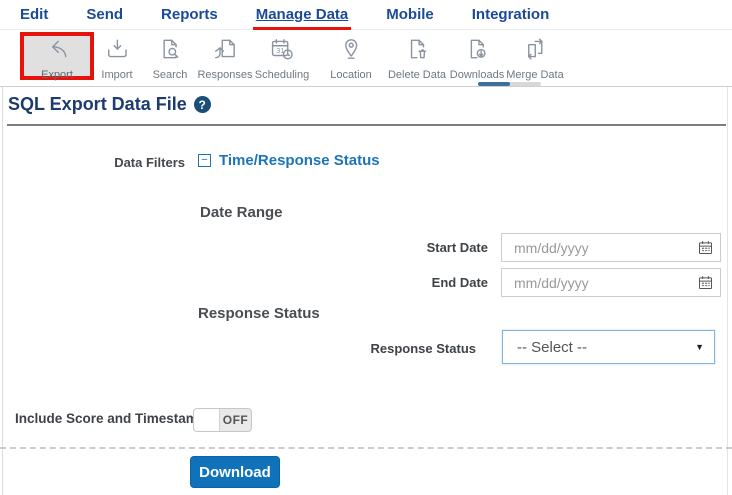 Image resolution: width=732 pixels, height=495 pixels. I want to click on start-date-input, so click(611, 247).